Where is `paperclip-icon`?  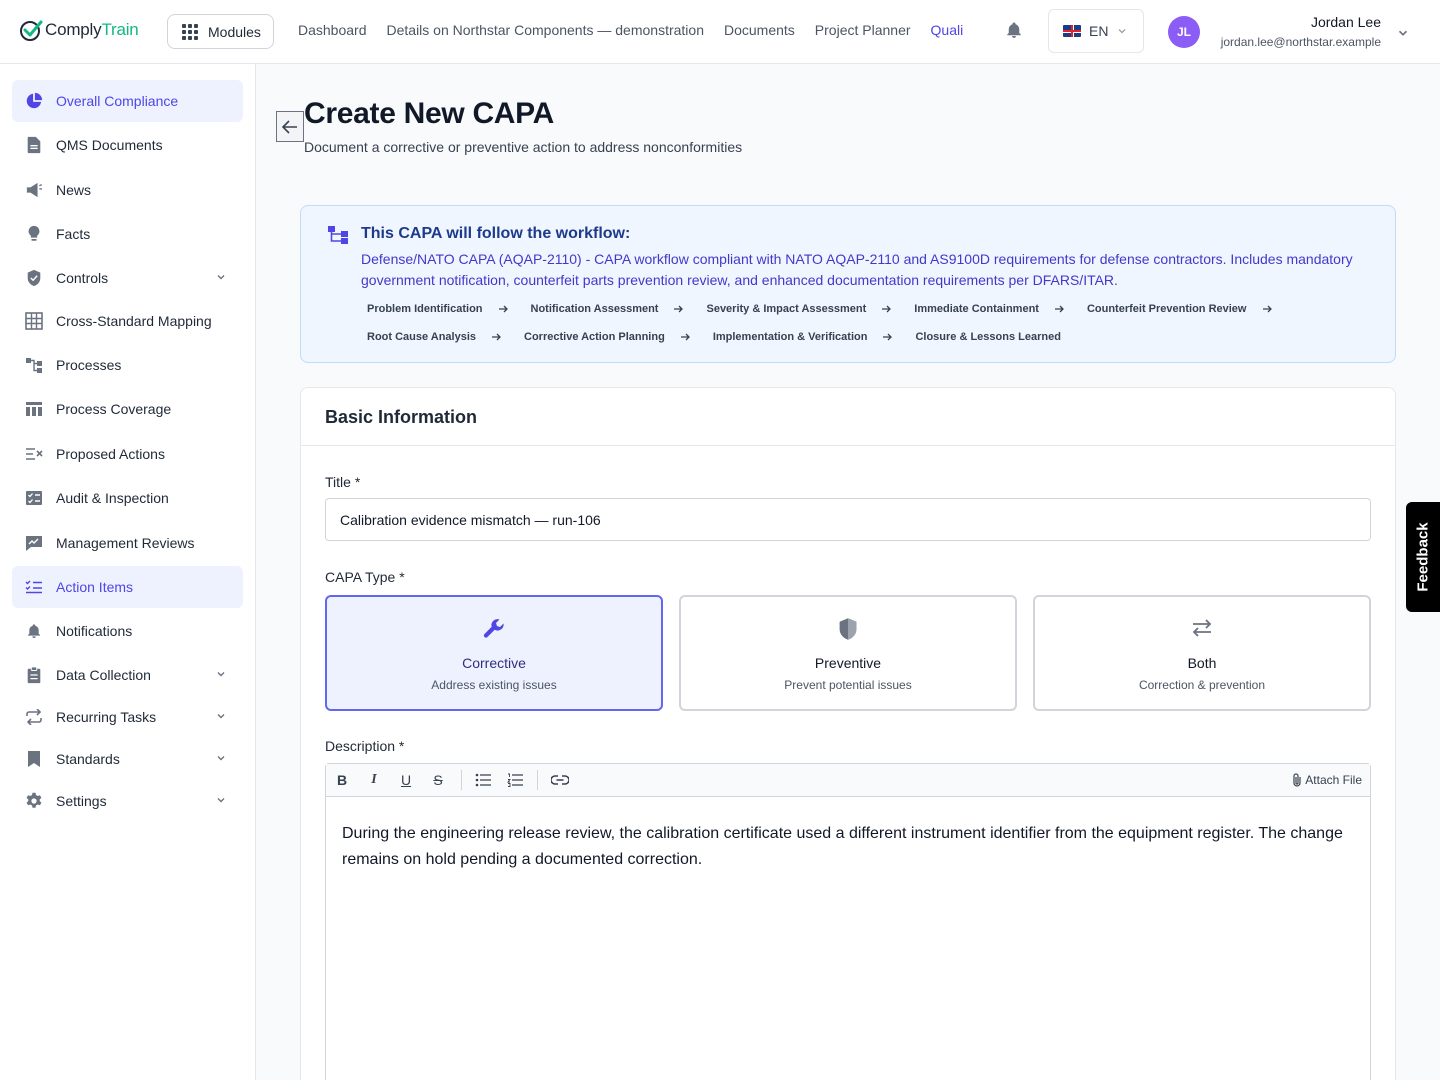 paperclip-icon is located at coordinates (1297, 780).